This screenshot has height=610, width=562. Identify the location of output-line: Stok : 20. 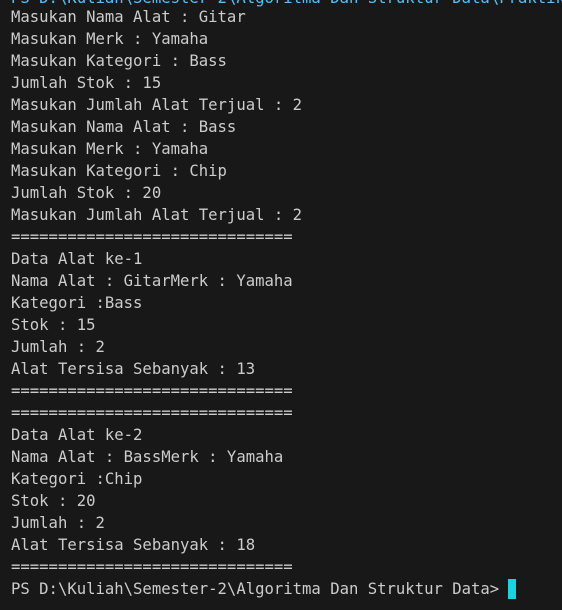
(53, 501).